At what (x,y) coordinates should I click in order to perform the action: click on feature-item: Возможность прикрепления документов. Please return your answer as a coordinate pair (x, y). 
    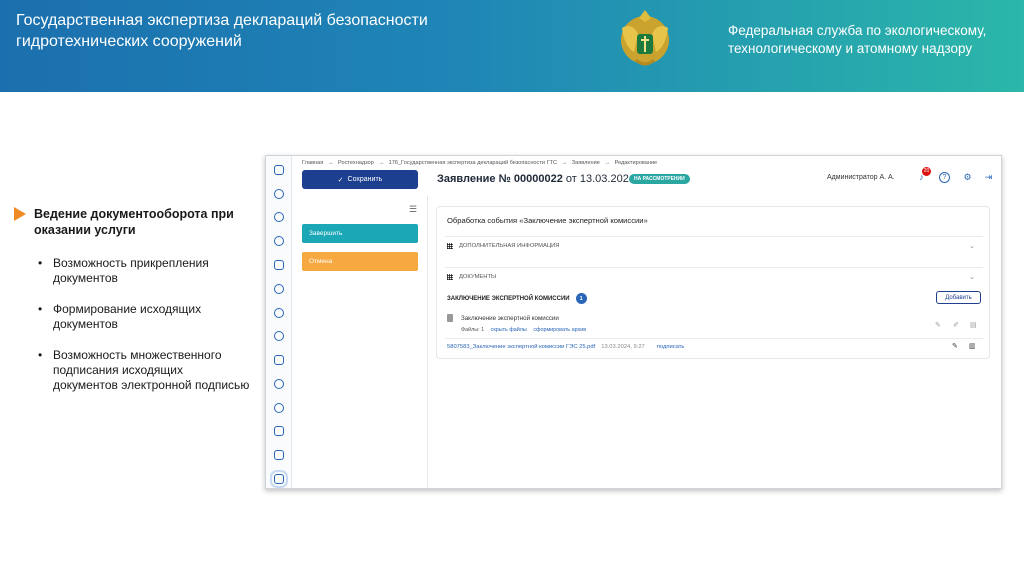
    Looking at the image, I should click on (144, 271).